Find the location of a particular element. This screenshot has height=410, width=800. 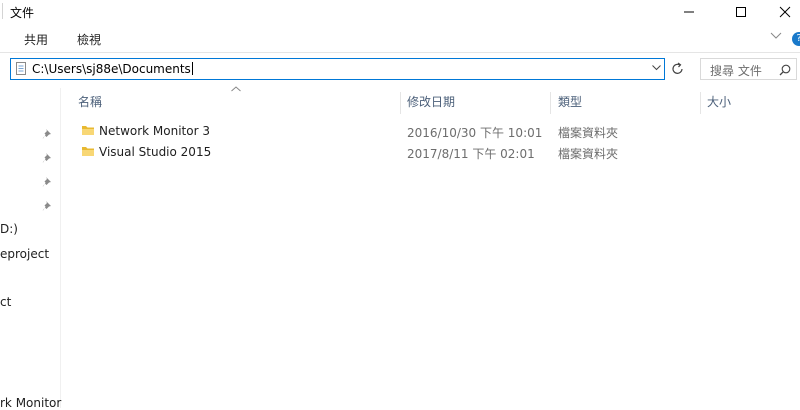

refresh-icon is located at coordinates (677, 68).